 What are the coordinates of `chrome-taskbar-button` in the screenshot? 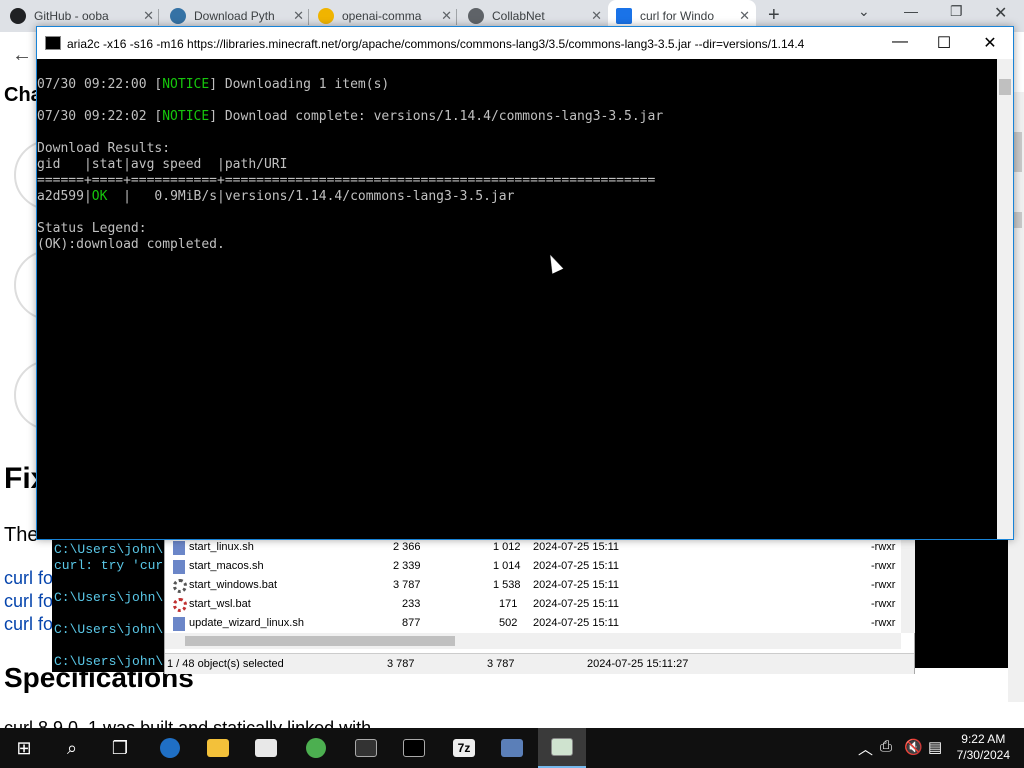 It's located at (316, 748).